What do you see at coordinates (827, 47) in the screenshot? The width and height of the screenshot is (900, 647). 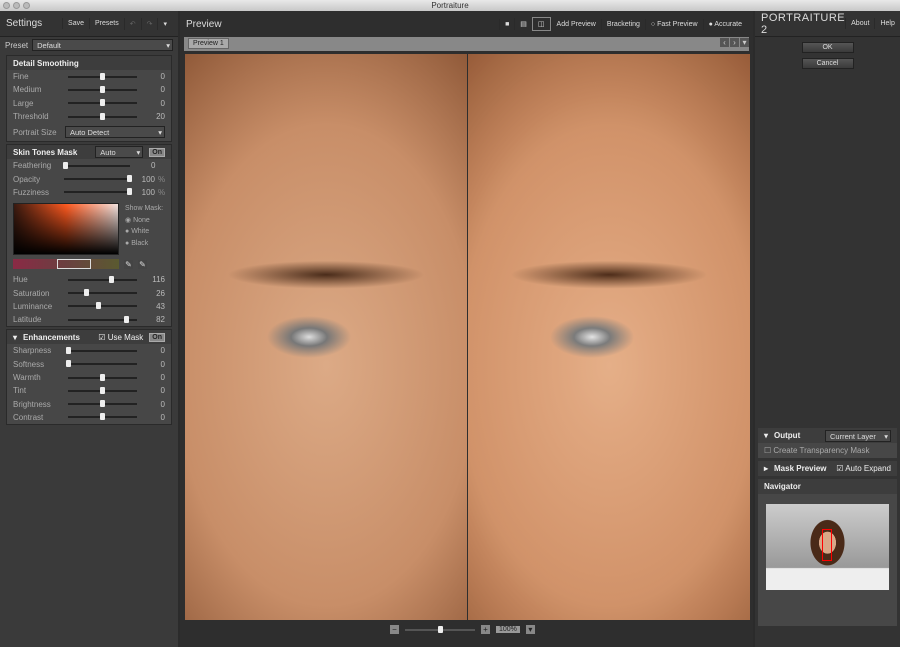 I see `ok-button: OK` at bounding box center [827, 47].